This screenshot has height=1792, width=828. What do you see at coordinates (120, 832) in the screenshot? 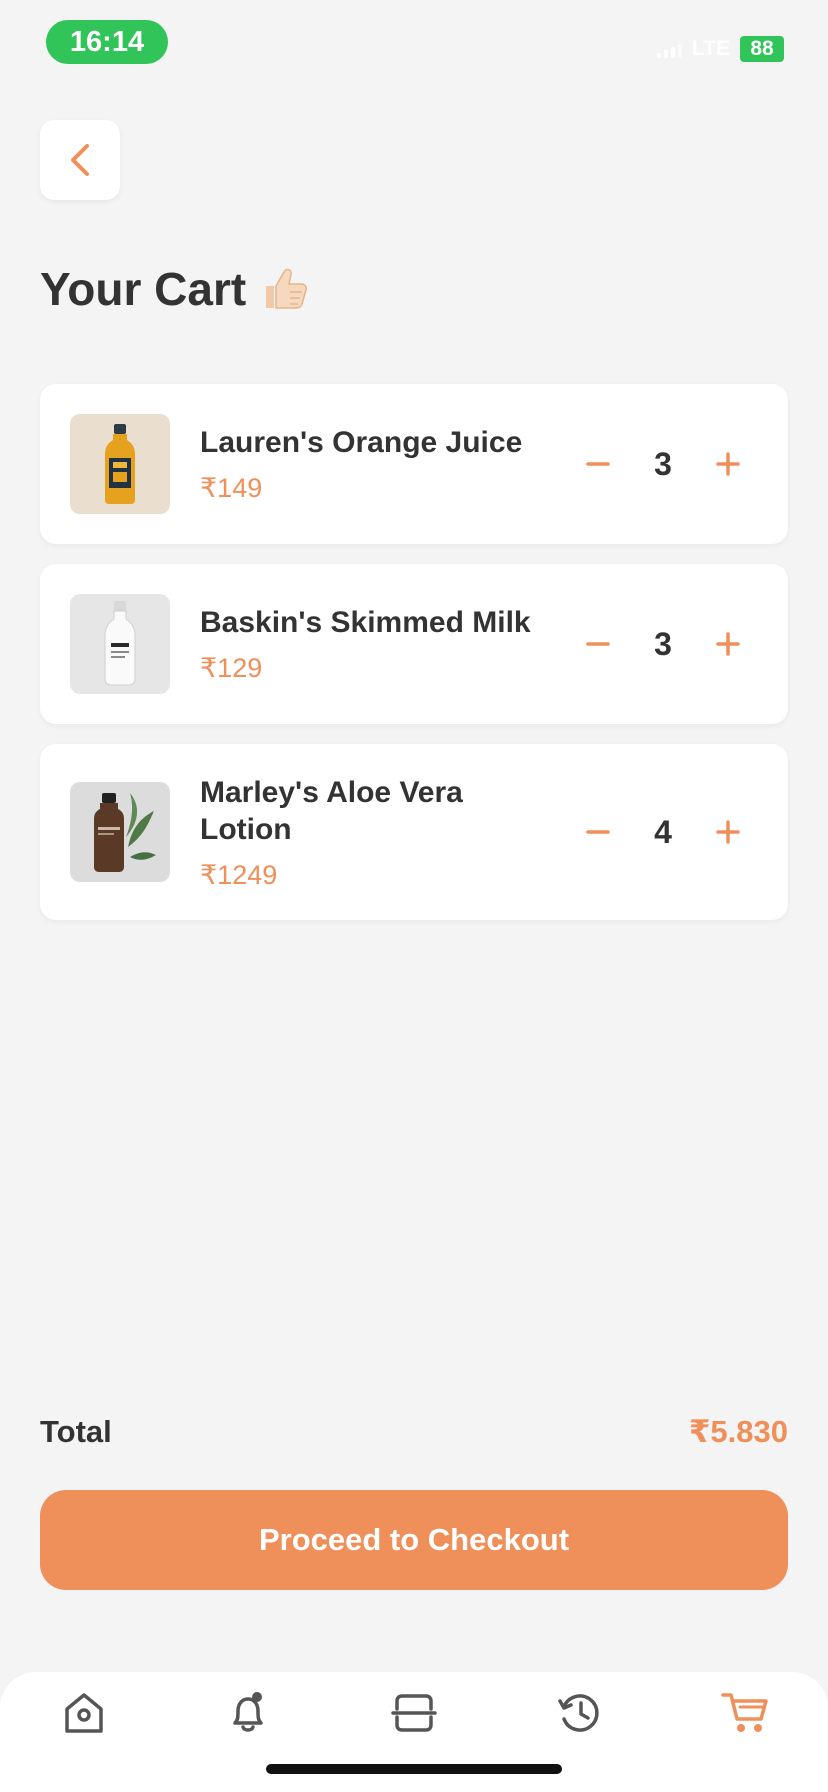
I see `product-image-aloe-vera-lotion` at bounding box center [120, 832].